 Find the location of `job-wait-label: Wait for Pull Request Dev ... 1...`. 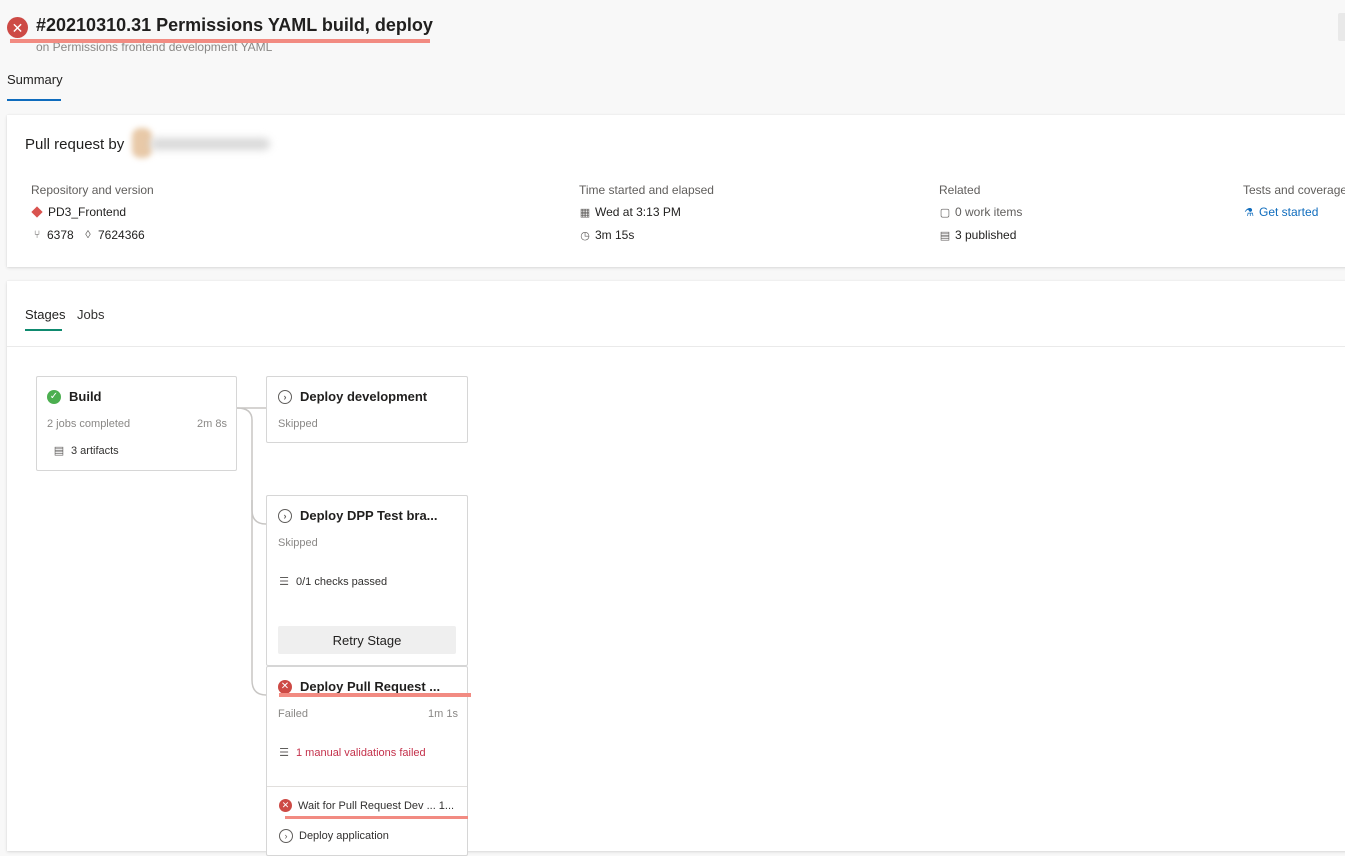

job-wait-label: Wait for Pull Request Dev ... 1... is located at coordinates (376, 805).